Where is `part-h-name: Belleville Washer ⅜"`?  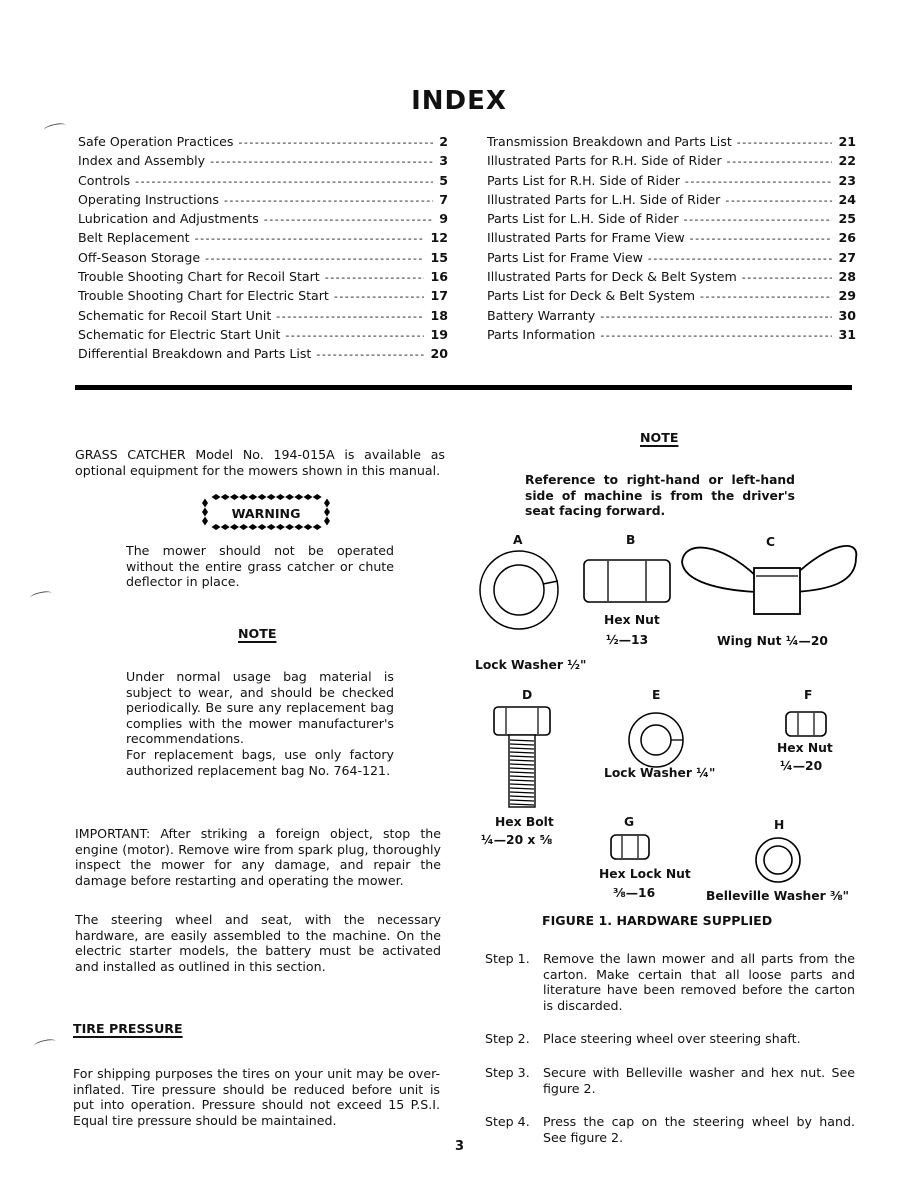 part-h-name: Belleville Washer ⅜" is located at coordinates (778, 896).